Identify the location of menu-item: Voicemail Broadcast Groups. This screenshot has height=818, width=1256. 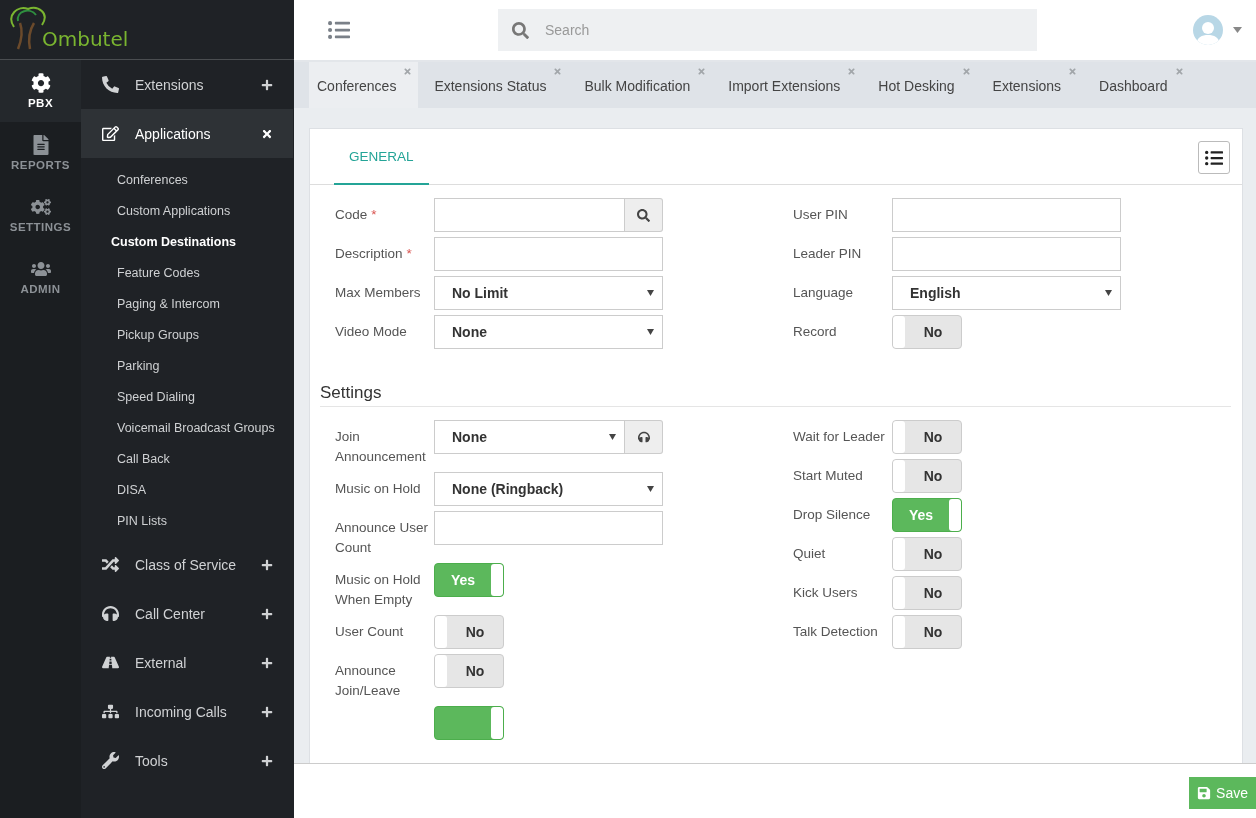
(187, 427).